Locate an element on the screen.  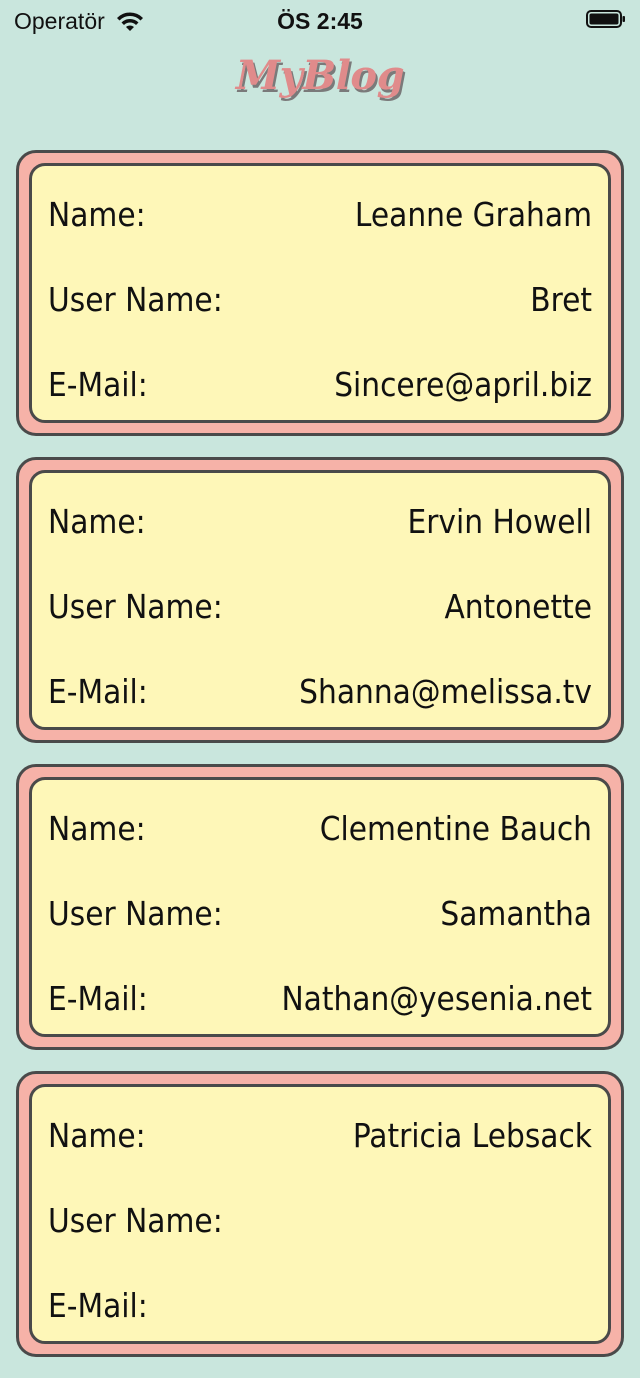
username-row: User Name: is located at coordinates (320, 1220).